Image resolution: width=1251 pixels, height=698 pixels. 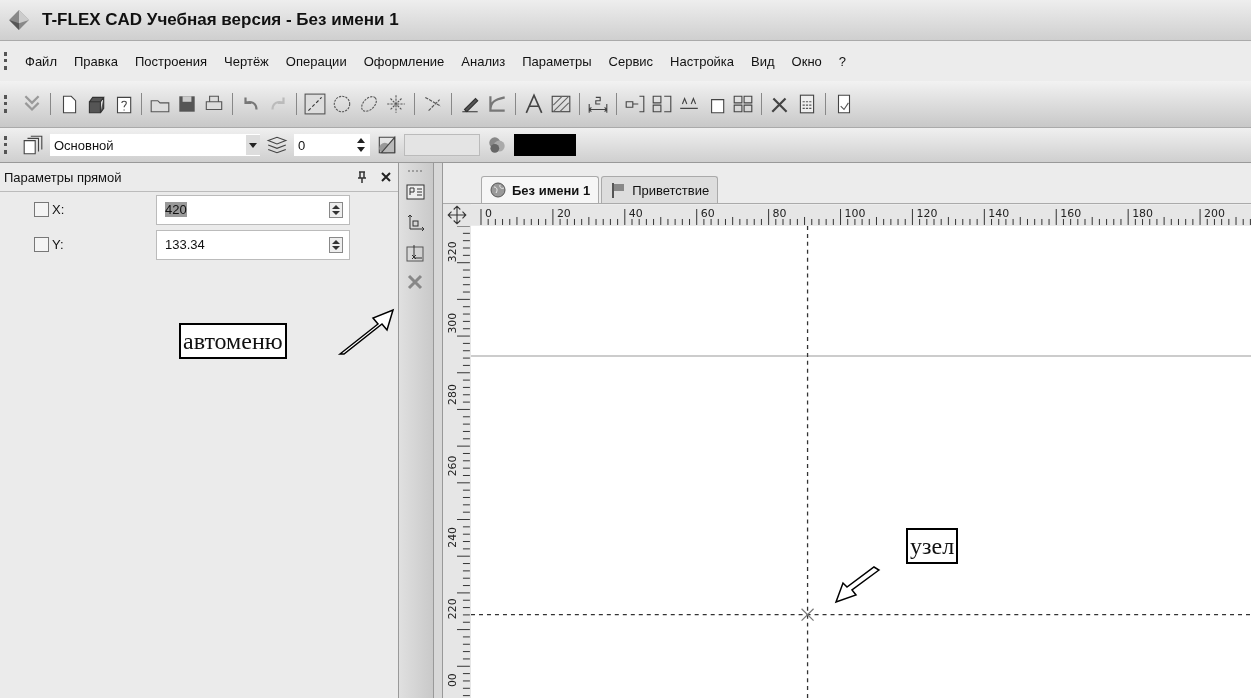 What do you see at coordinates (855, 213) in the screenshot?
I see `ruler-label: 100` at bounding box center [855, 213].